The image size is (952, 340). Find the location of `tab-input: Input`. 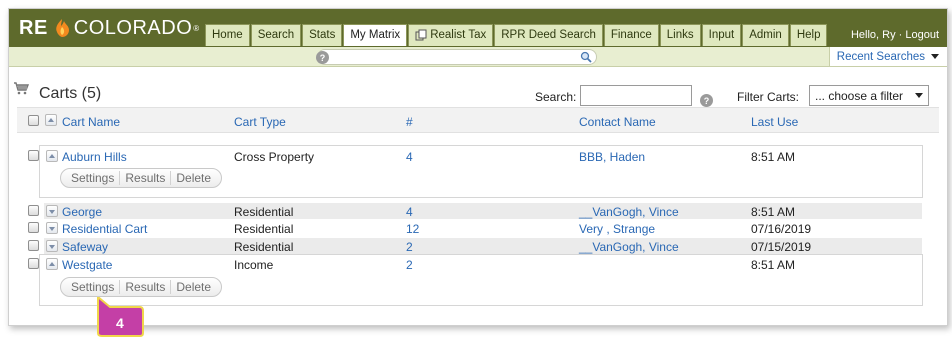

tab-input: Input is located at coordinates (721, 35).